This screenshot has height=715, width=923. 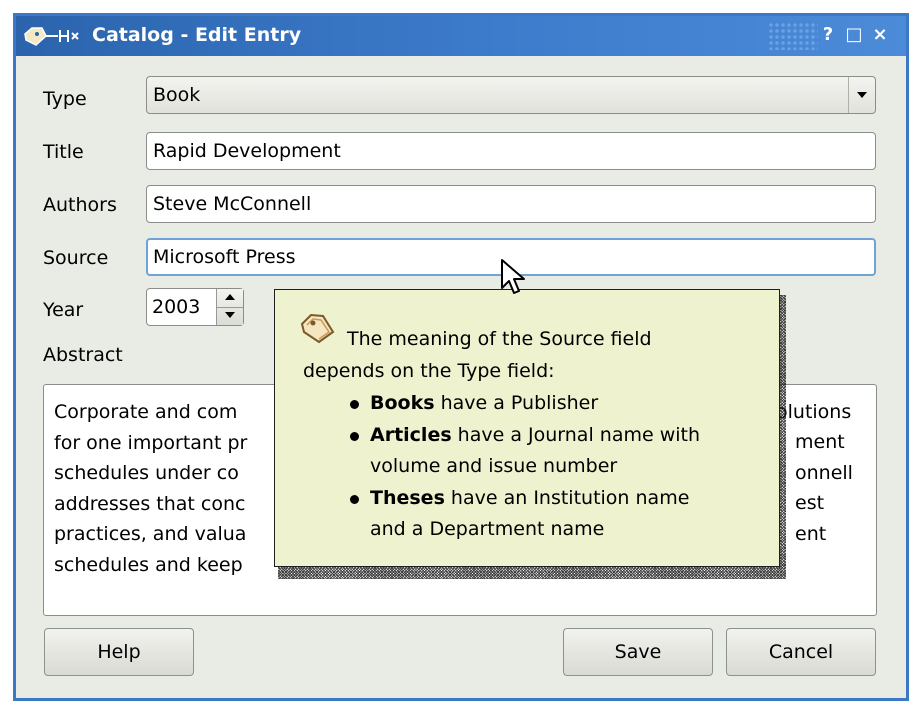 I want to click on abstract-line-tail: olutions, so click(x=814, y=412).